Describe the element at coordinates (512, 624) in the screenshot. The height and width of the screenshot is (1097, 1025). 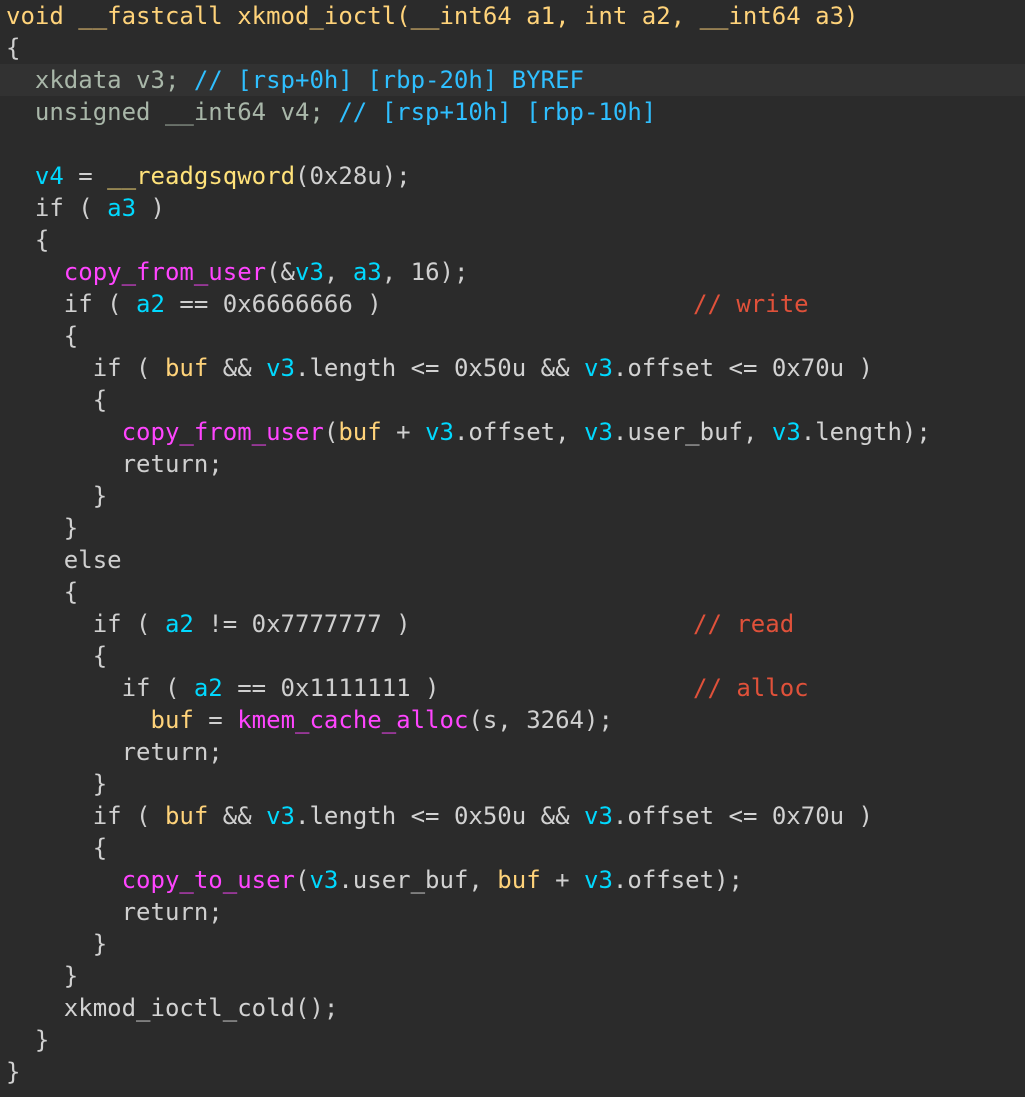
I see `code-line: if ( a2 != 0x7777777 ) // read` at that location.